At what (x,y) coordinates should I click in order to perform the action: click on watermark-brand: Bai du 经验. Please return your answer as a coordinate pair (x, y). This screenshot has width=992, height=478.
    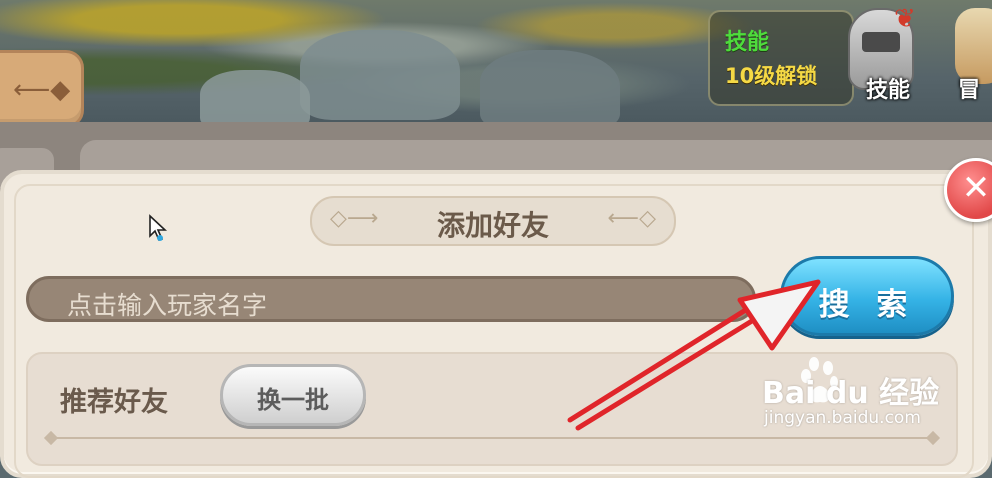
    Looking at the image, I should click on (851, 393).